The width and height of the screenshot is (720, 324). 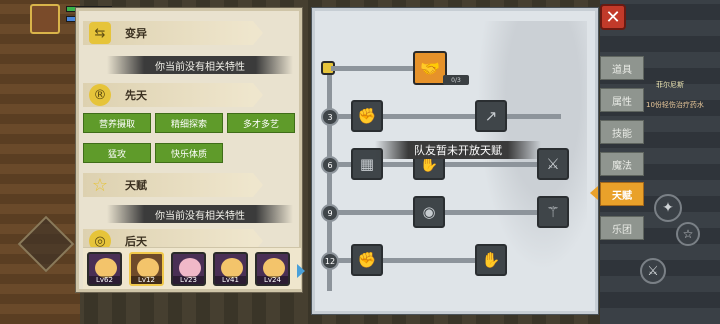 What do you see at coordinates (189, 123) in the screenshot?
I see `trait-button: 精细探索` at bounding box center [189, 123].